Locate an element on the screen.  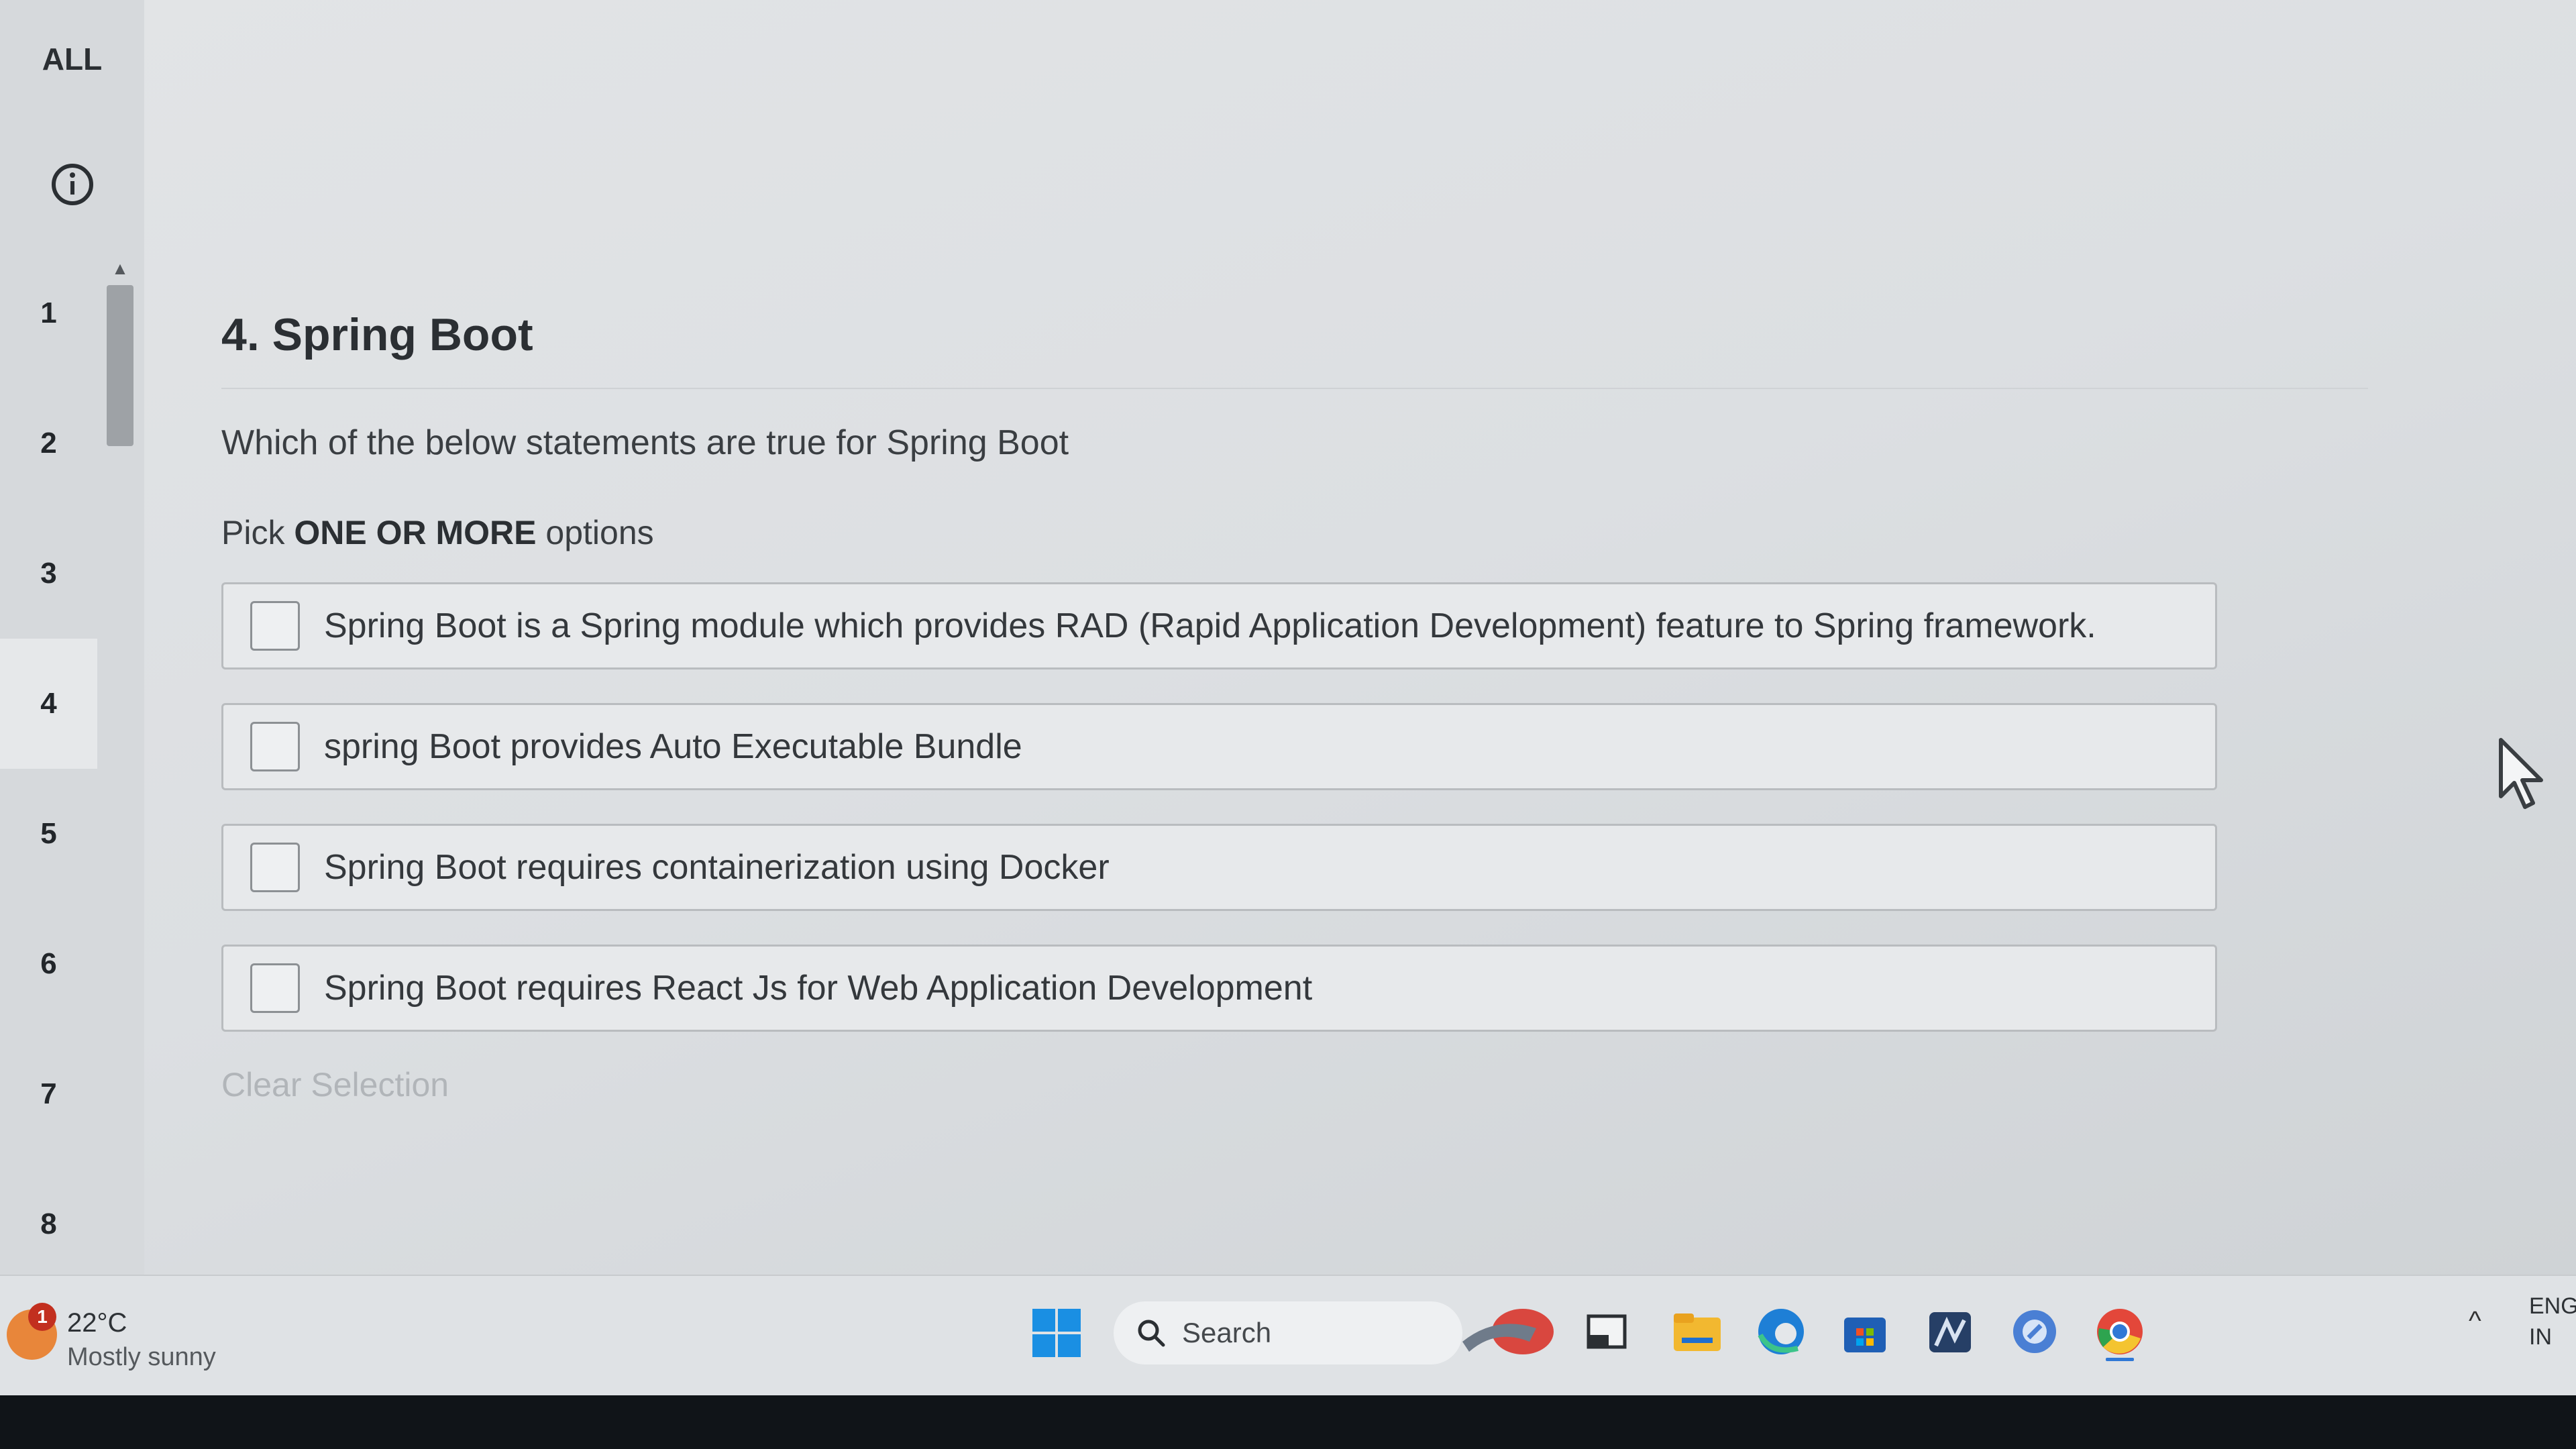
screen-bezel is located at coordinates (1288, 1422).